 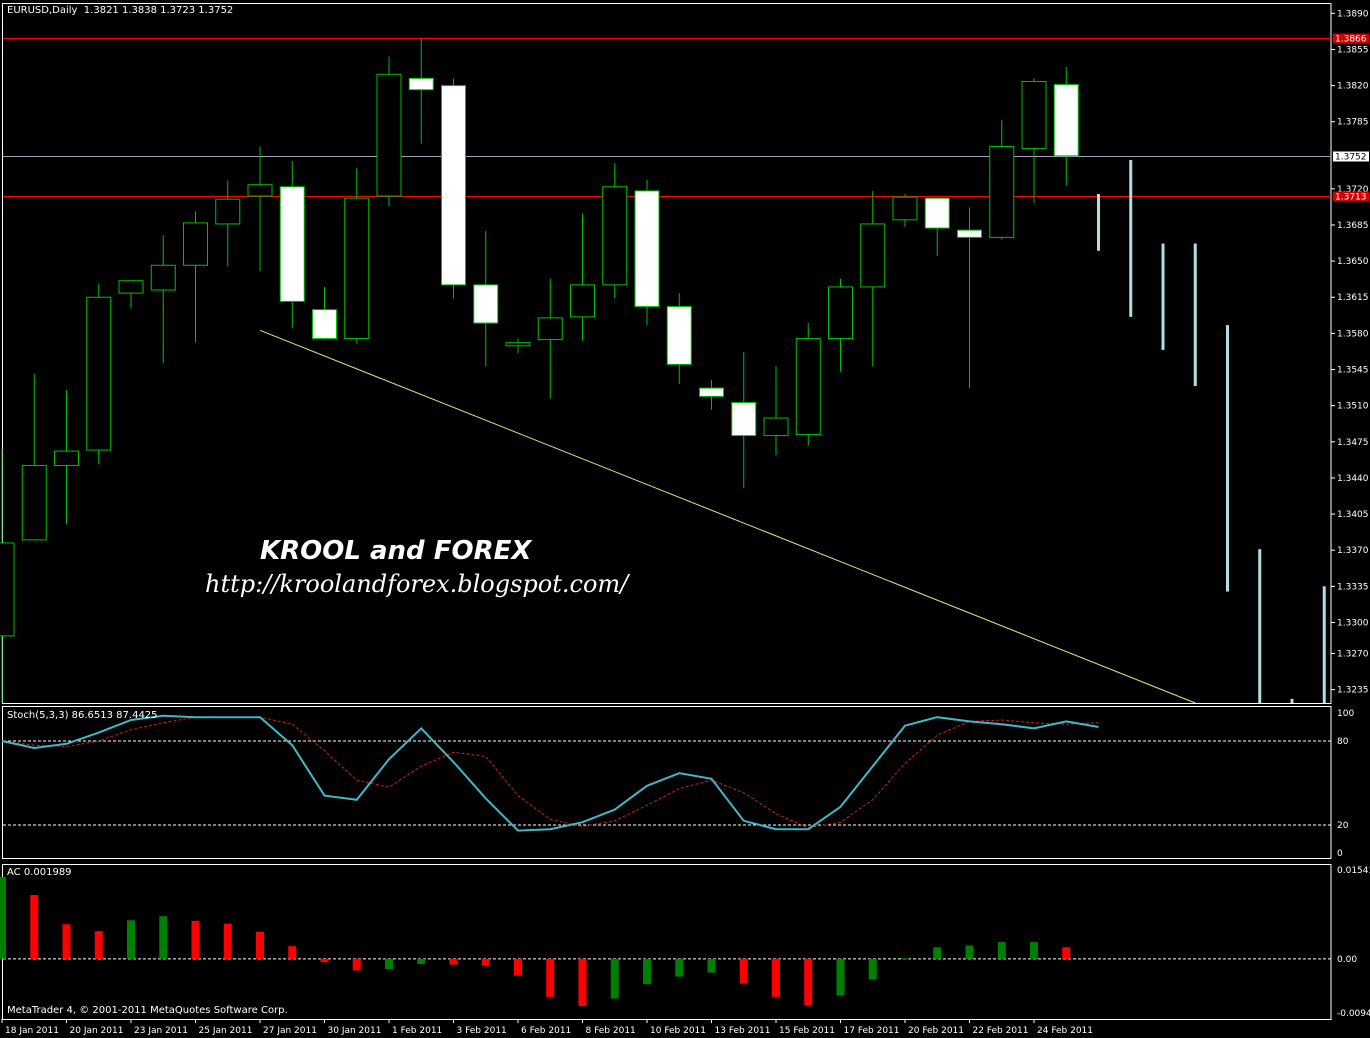 I want to click on price-tick-label: 1.3820, so click(x=1353, y=87).